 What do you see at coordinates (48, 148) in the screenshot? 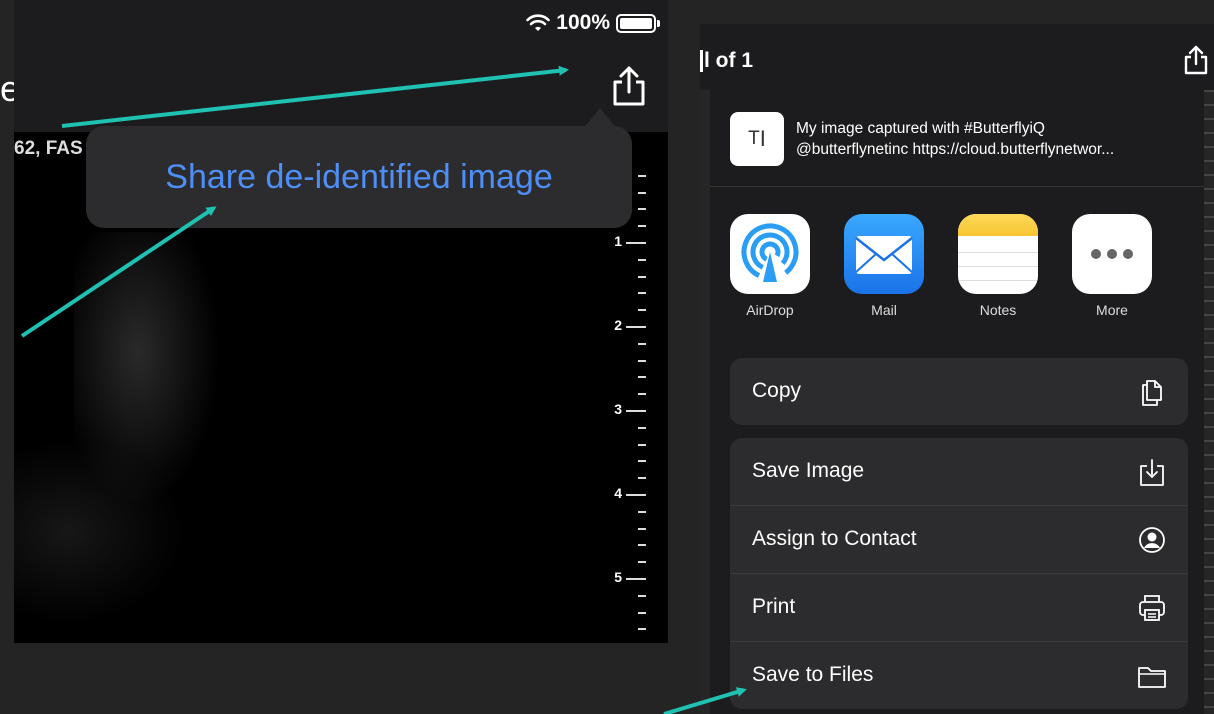
I see `image-header: 62, FAS` at bounding box center [48, 148].